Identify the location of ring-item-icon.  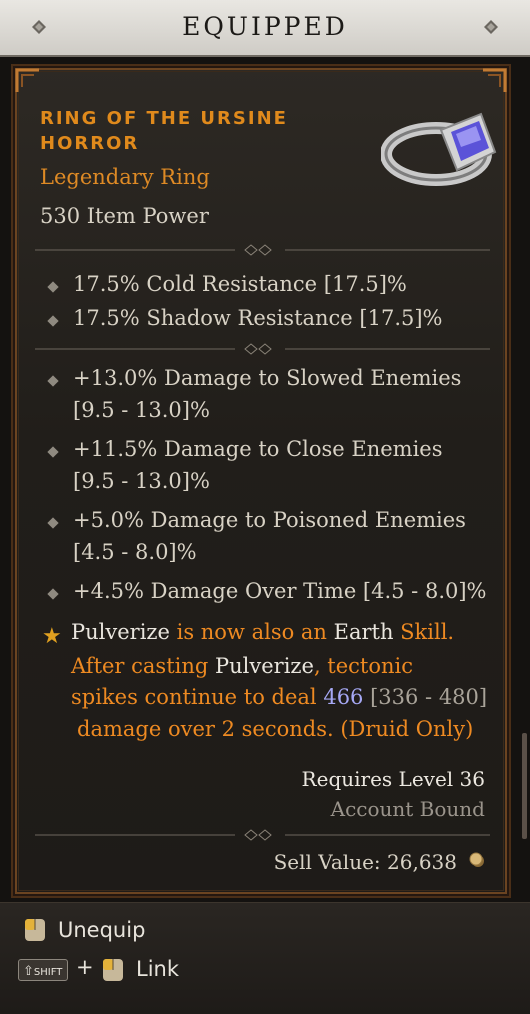
(439, 149).